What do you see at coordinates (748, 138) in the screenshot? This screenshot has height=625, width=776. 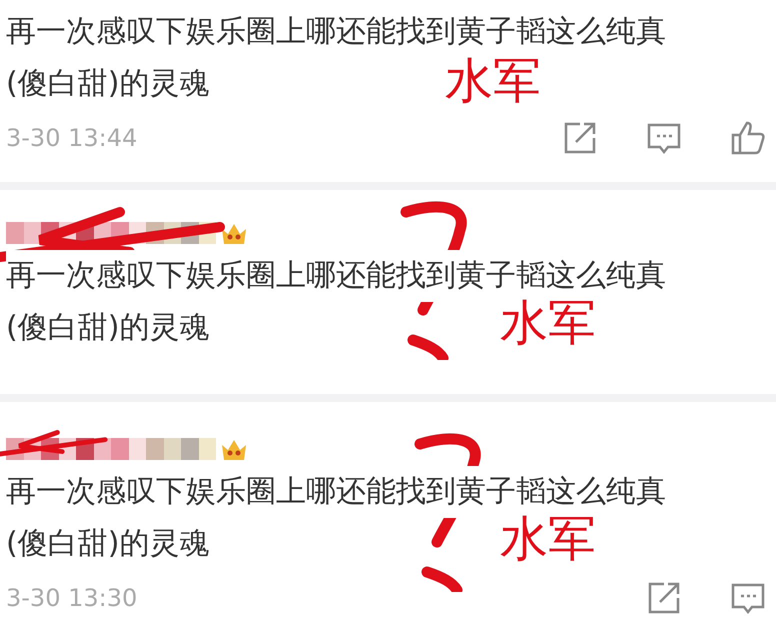 I see `like-icon` at bounding box center [748, 138].